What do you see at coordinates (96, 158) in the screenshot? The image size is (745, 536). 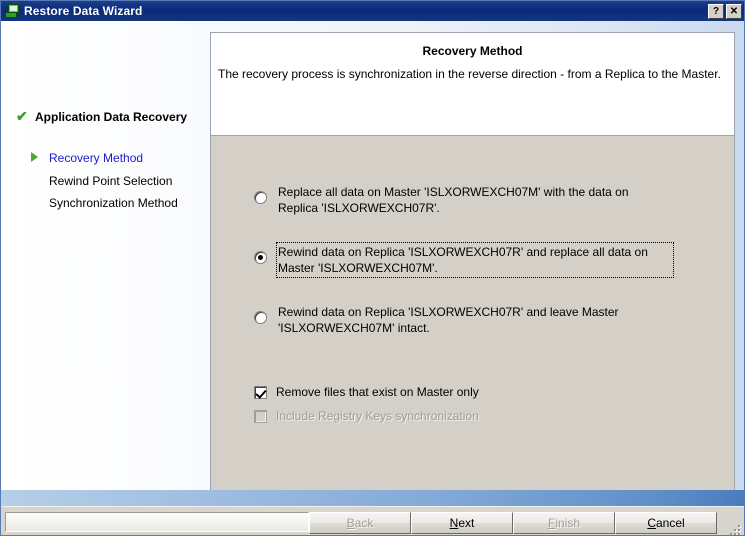 I see `sidebar-item-label: Recovery Method` at bounding box center [96, 158].